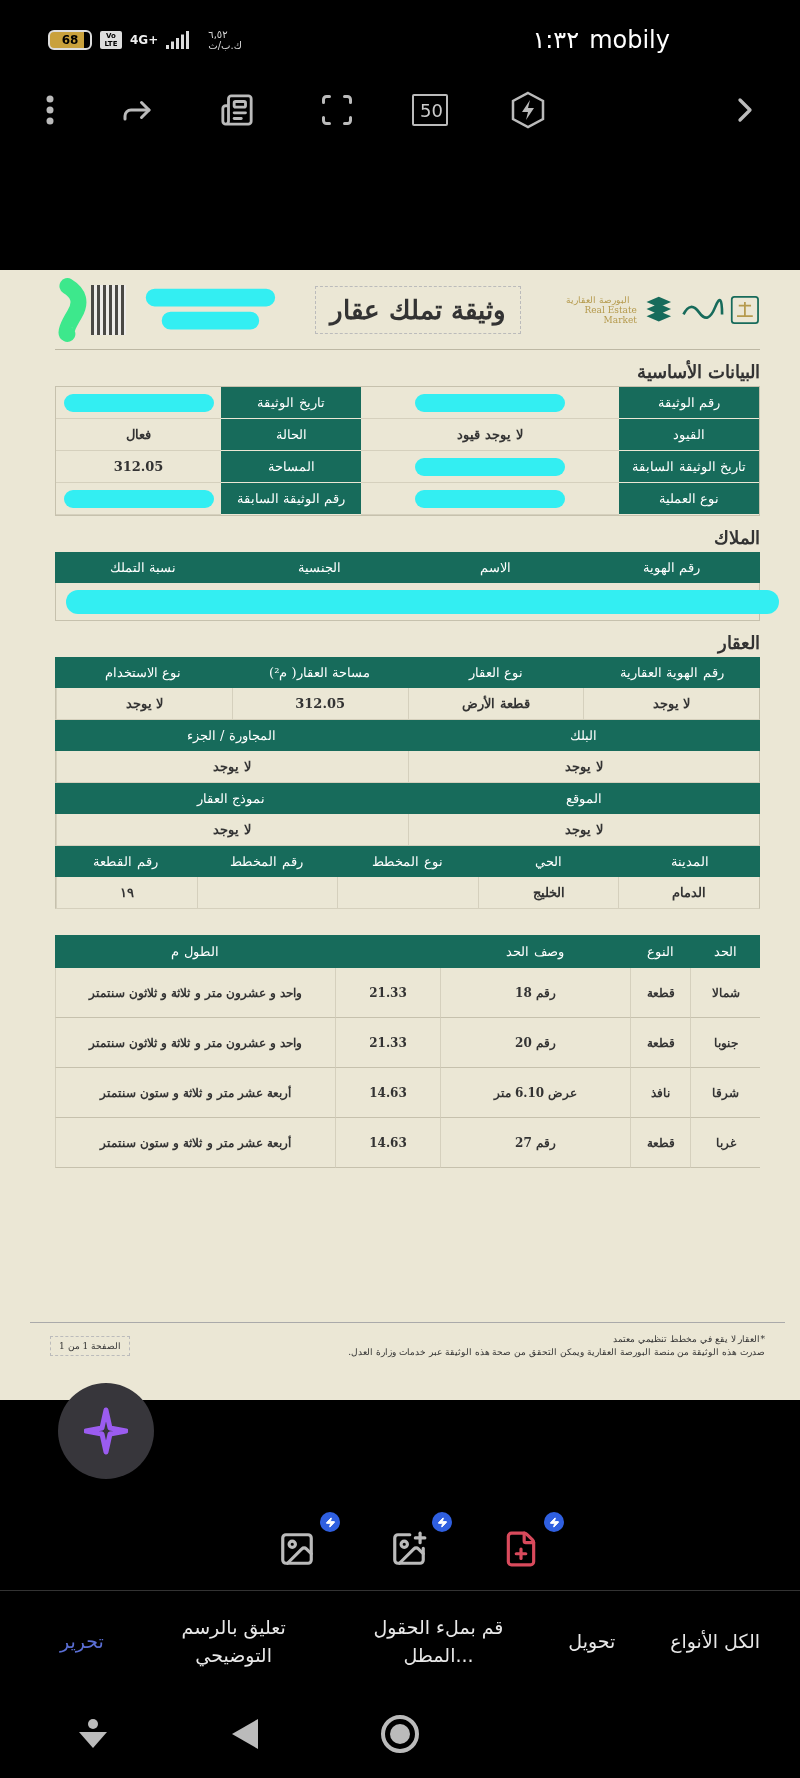  Describe the element at coordinates (528, 110) in the screenshot. I see `lightning-hexagon-icon` at that location.